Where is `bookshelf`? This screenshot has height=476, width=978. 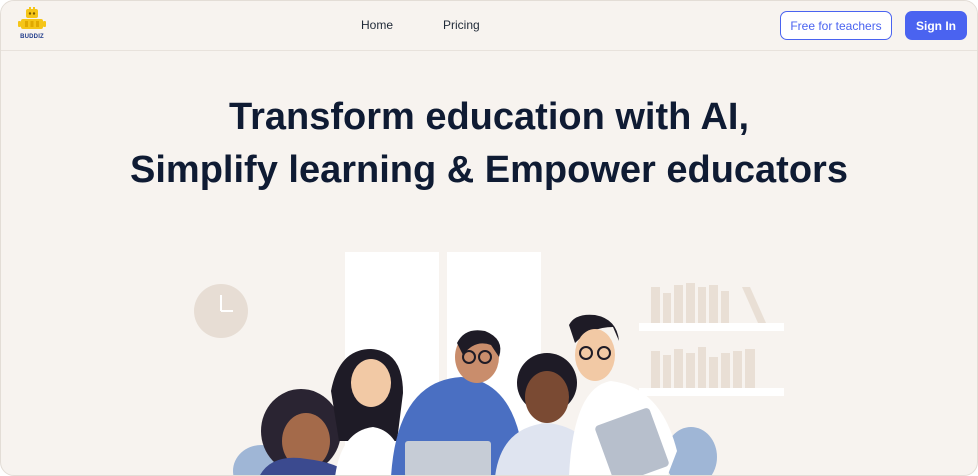
bookshelf is located at coordinates (711, 339).